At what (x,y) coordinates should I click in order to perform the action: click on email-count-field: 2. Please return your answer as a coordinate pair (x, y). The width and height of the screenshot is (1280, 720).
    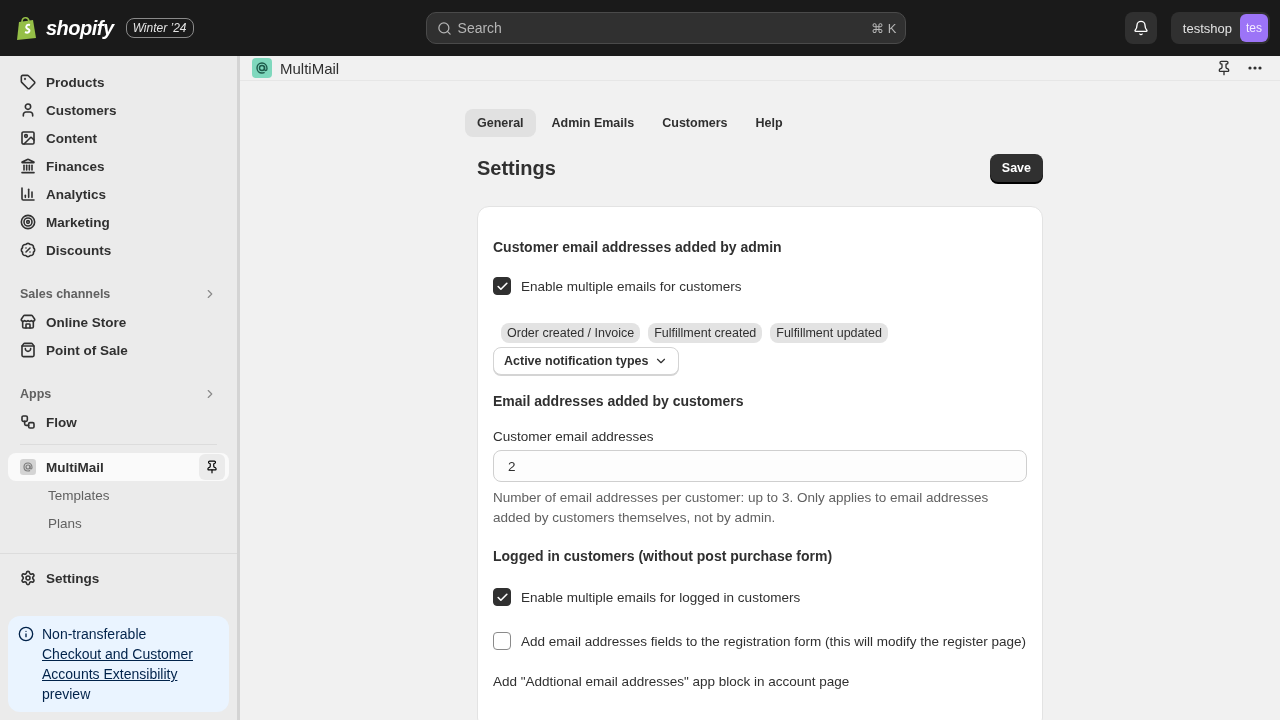
    Looking at the image, I should click on (760, 466).